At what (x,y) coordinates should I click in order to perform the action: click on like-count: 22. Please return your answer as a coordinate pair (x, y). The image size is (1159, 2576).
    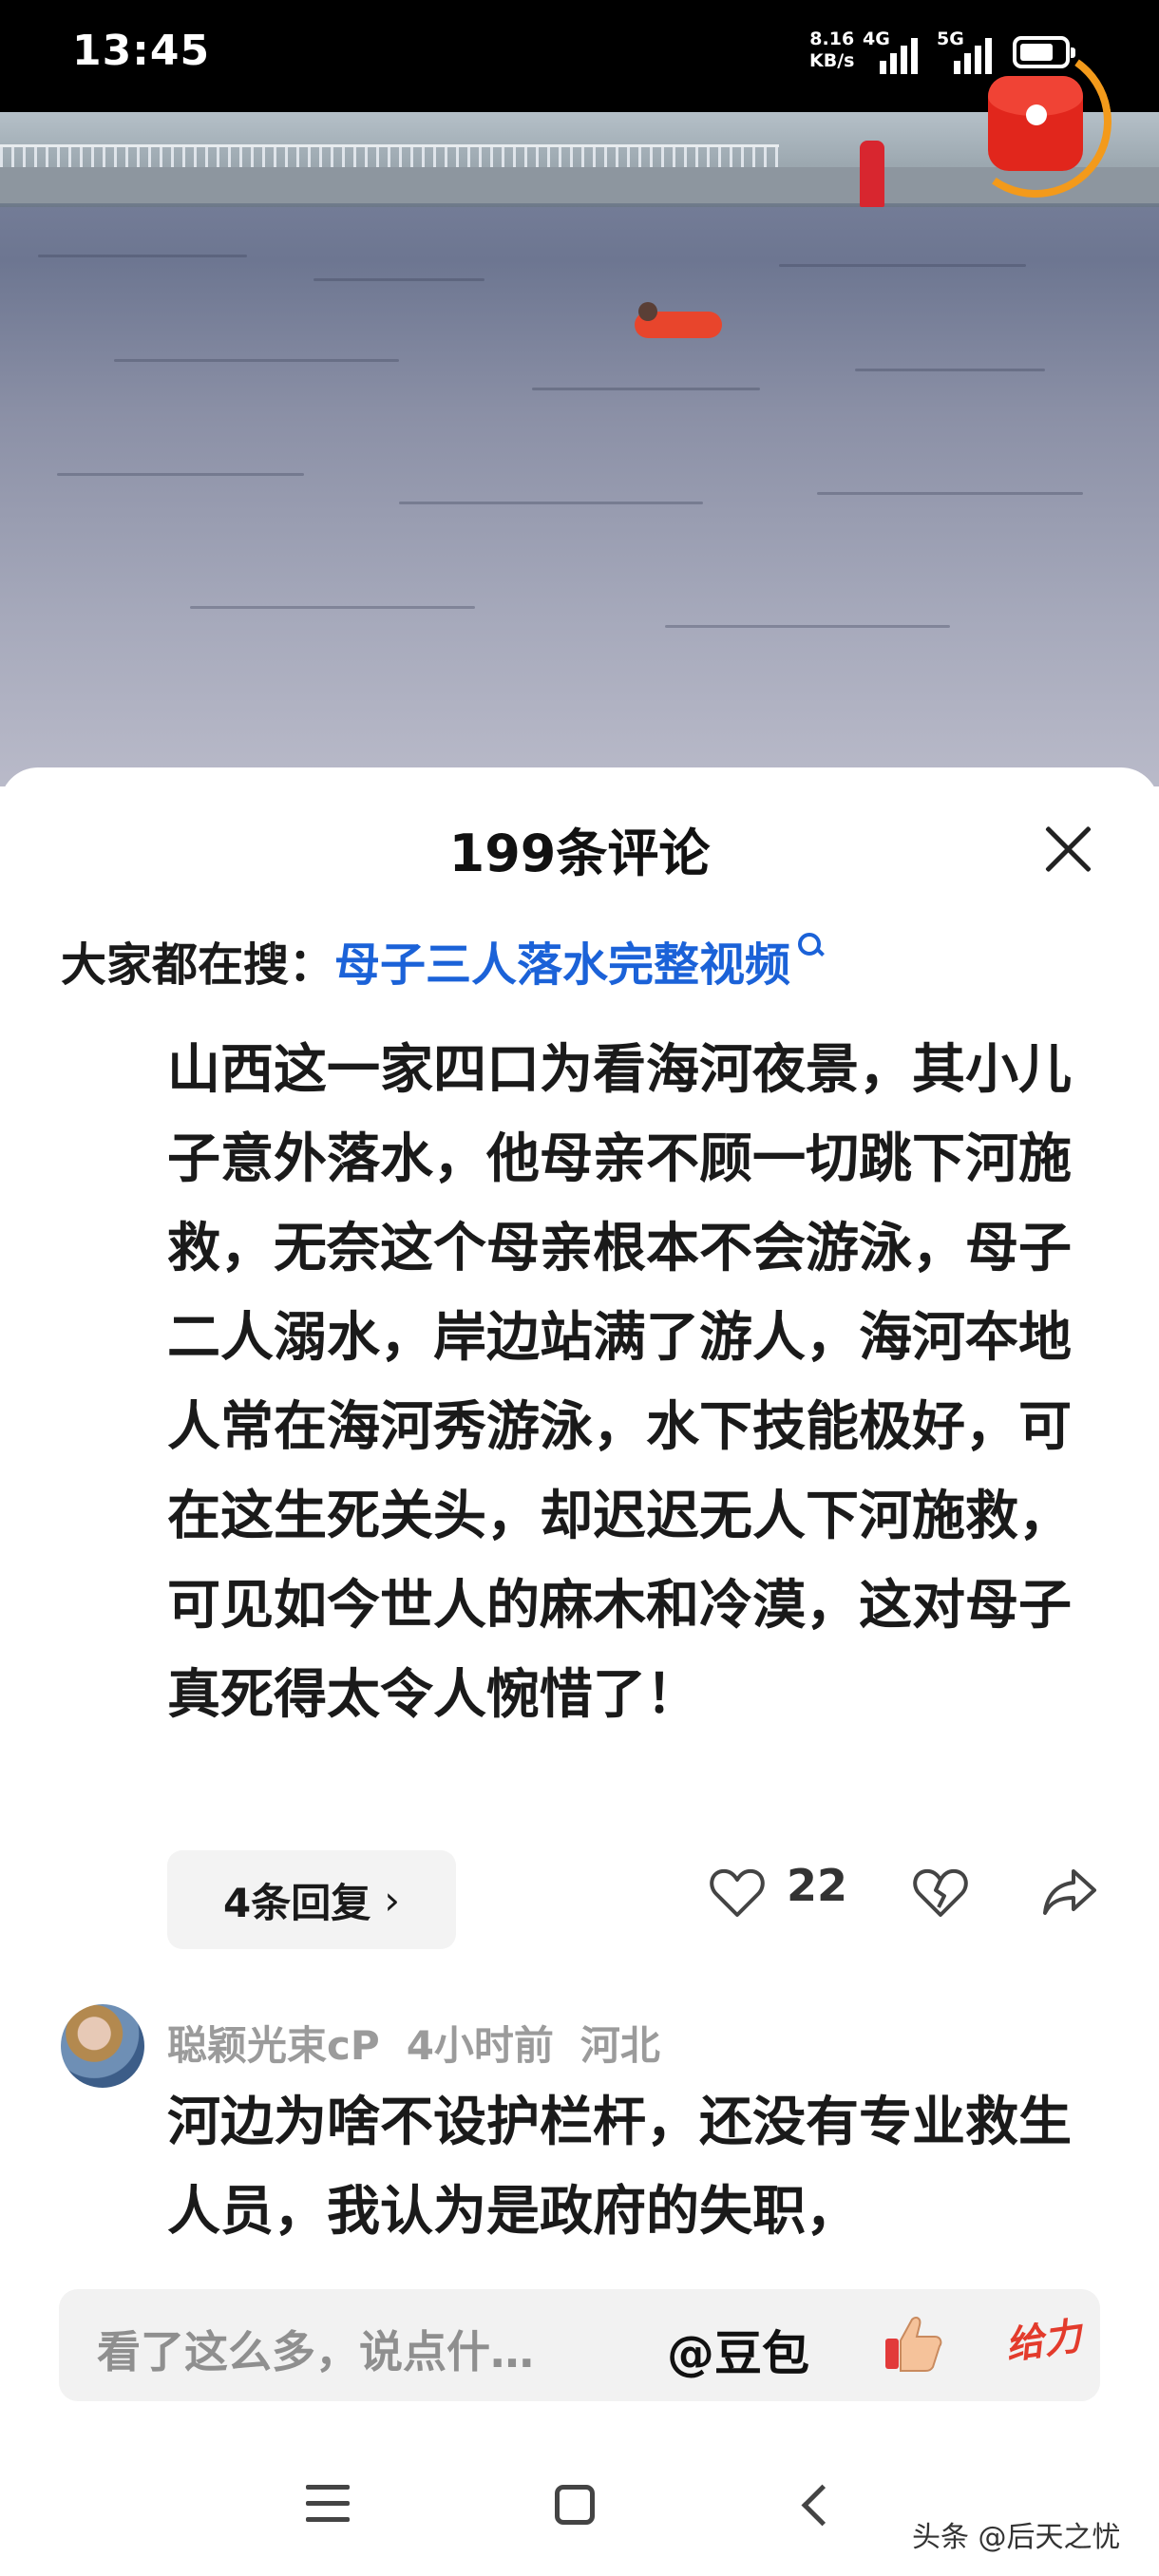
    Looking at the image, I should click on (817, 1885).